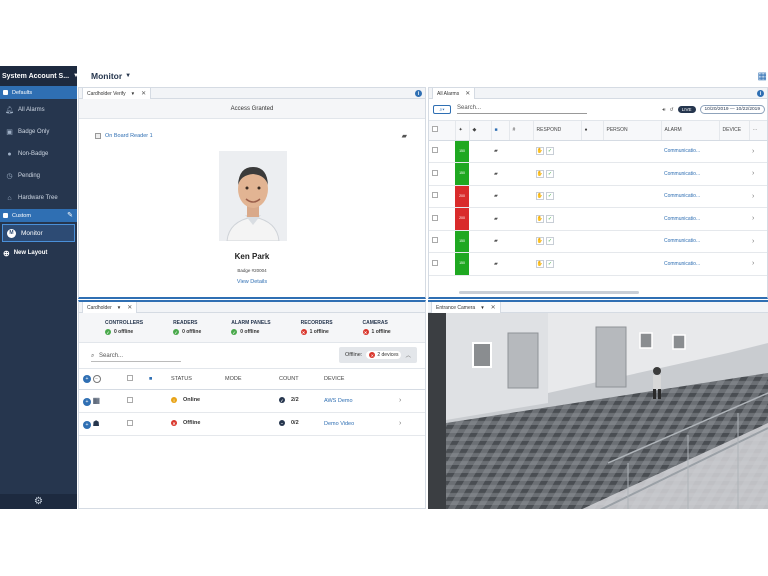  What do you see at coordinates (378, 355) in the screenshot?
I see `offline-filter: Offline: ✕ 2 devices ︿` at bounding box center [378, 355].